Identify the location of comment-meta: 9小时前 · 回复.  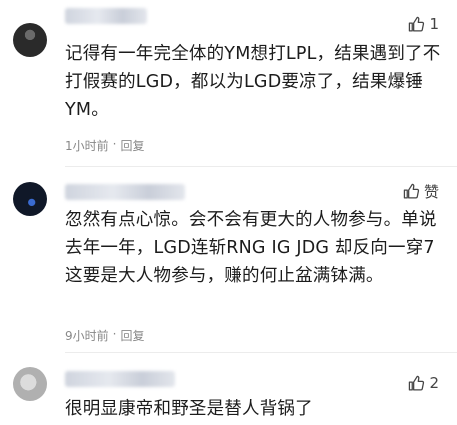
(104, 335).